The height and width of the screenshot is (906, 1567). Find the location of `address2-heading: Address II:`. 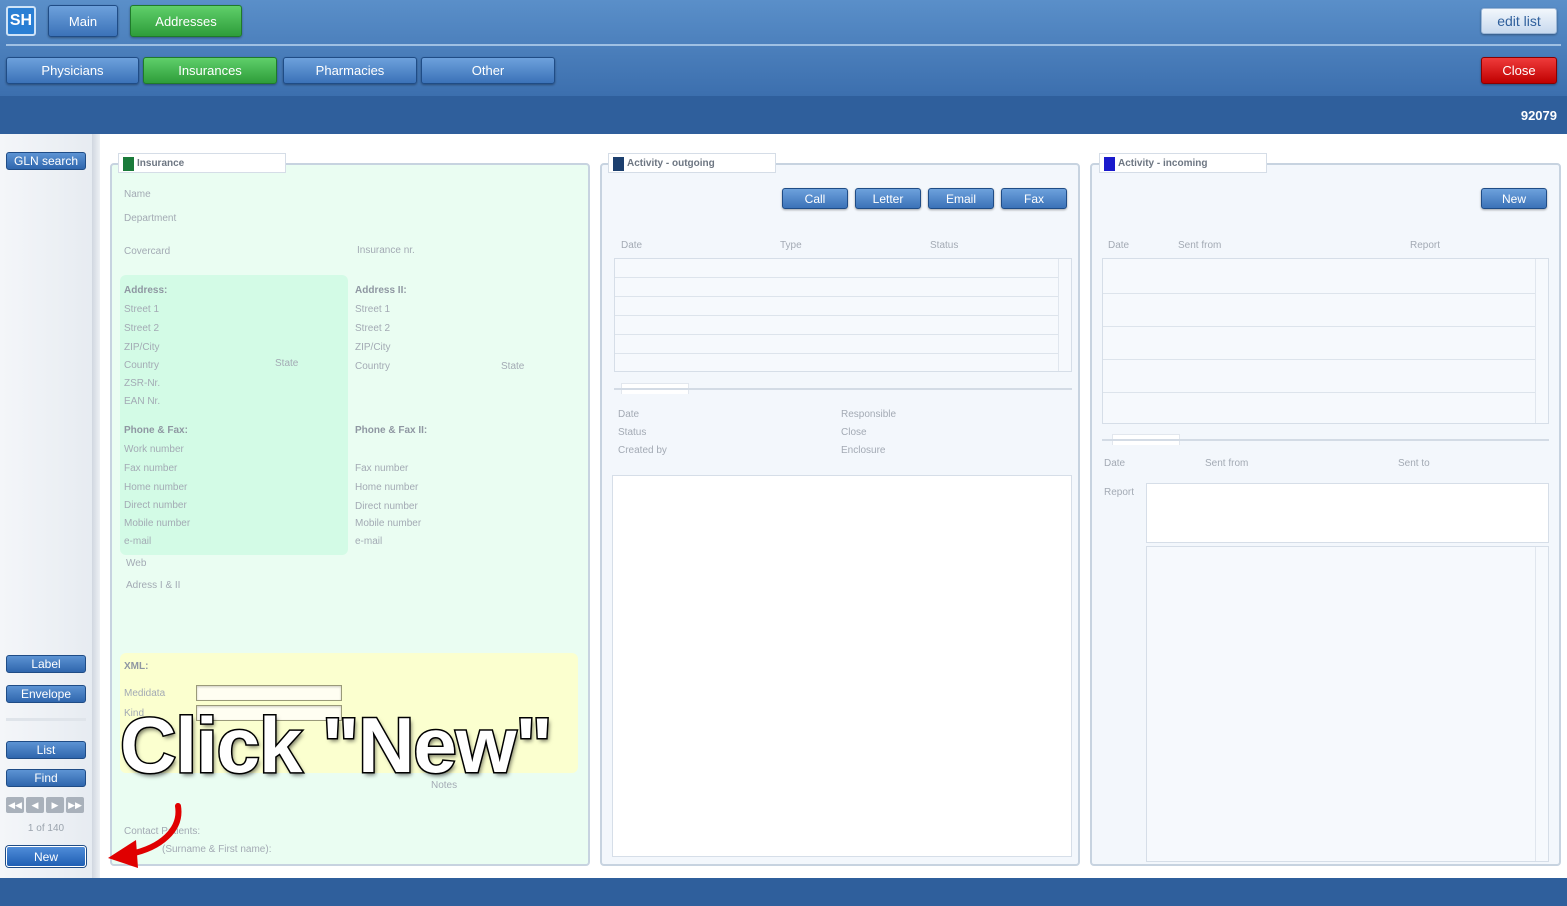

address2-heading: Address II: is located at coordinates (381, 290).